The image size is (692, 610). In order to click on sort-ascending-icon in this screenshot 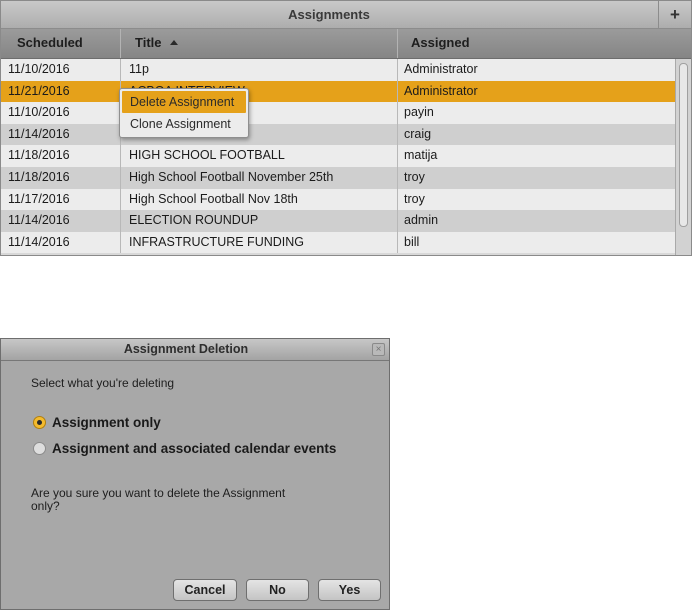, I will do `click(173, 42)`.